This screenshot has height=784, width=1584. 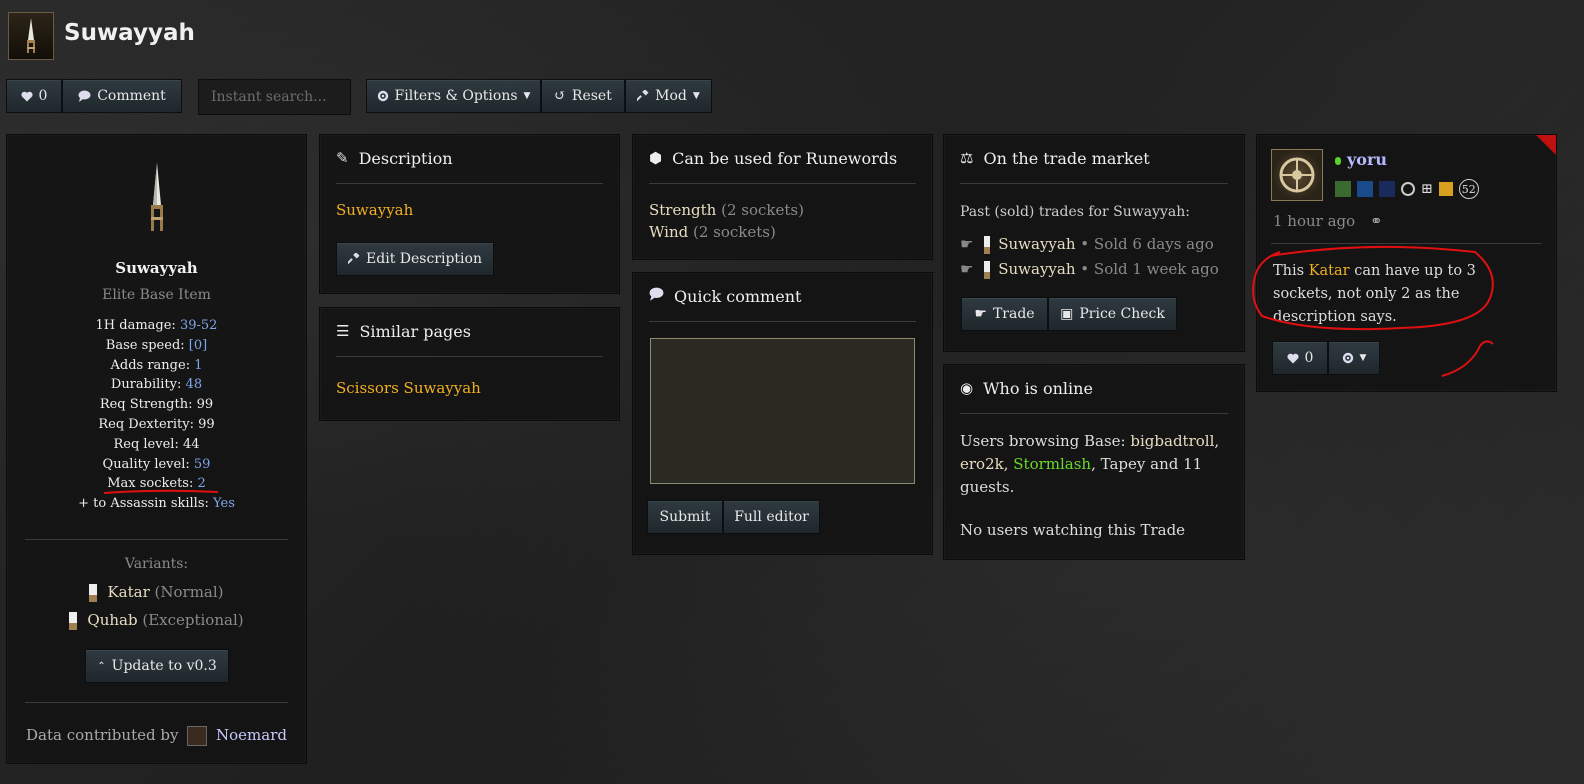 I want to click on stat-row: Req Strength: 99, so click(x=156, y=405).